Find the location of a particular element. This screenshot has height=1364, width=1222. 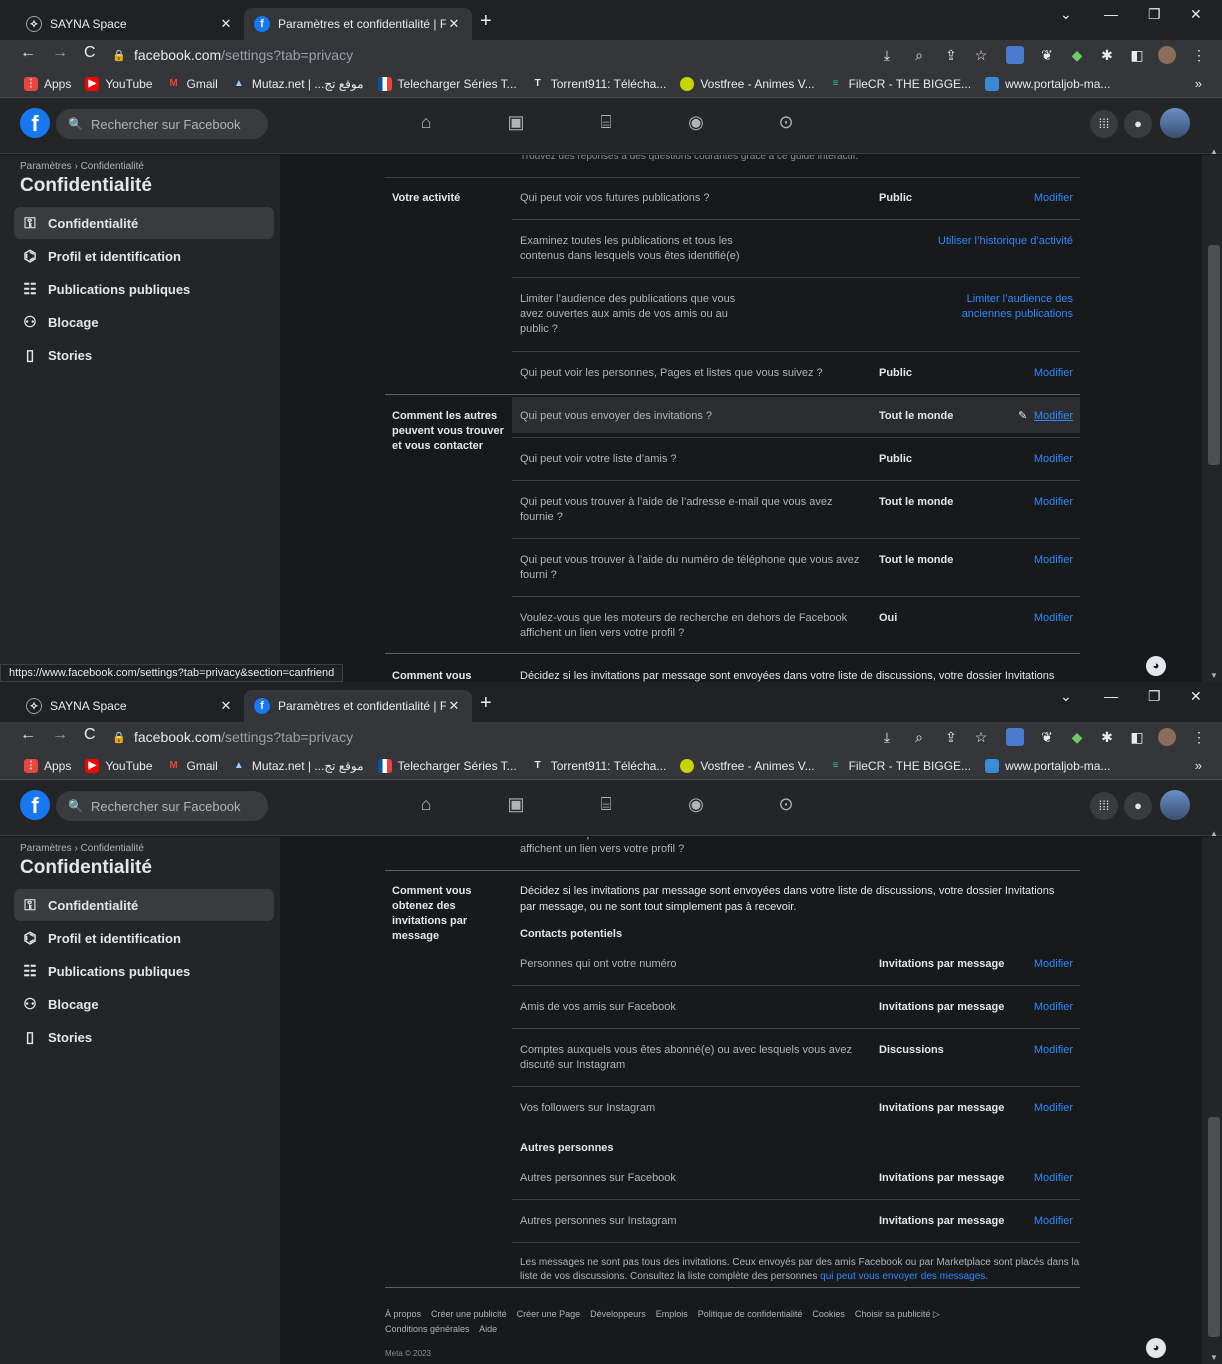

groups-icon: ◉ is located at coordinates (696, 806).